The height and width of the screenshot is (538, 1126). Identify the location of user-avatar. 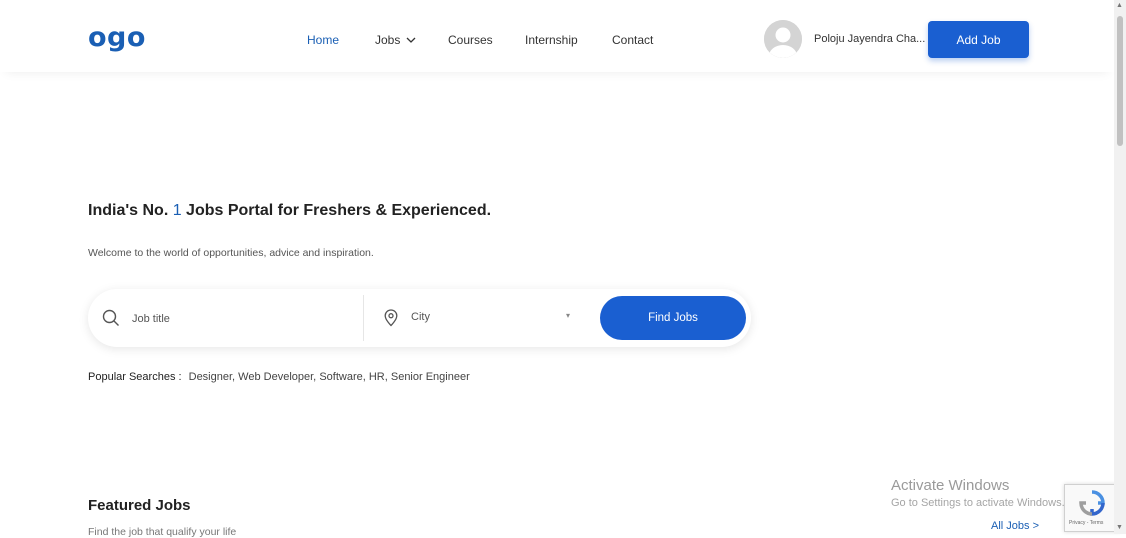
(783, 39).